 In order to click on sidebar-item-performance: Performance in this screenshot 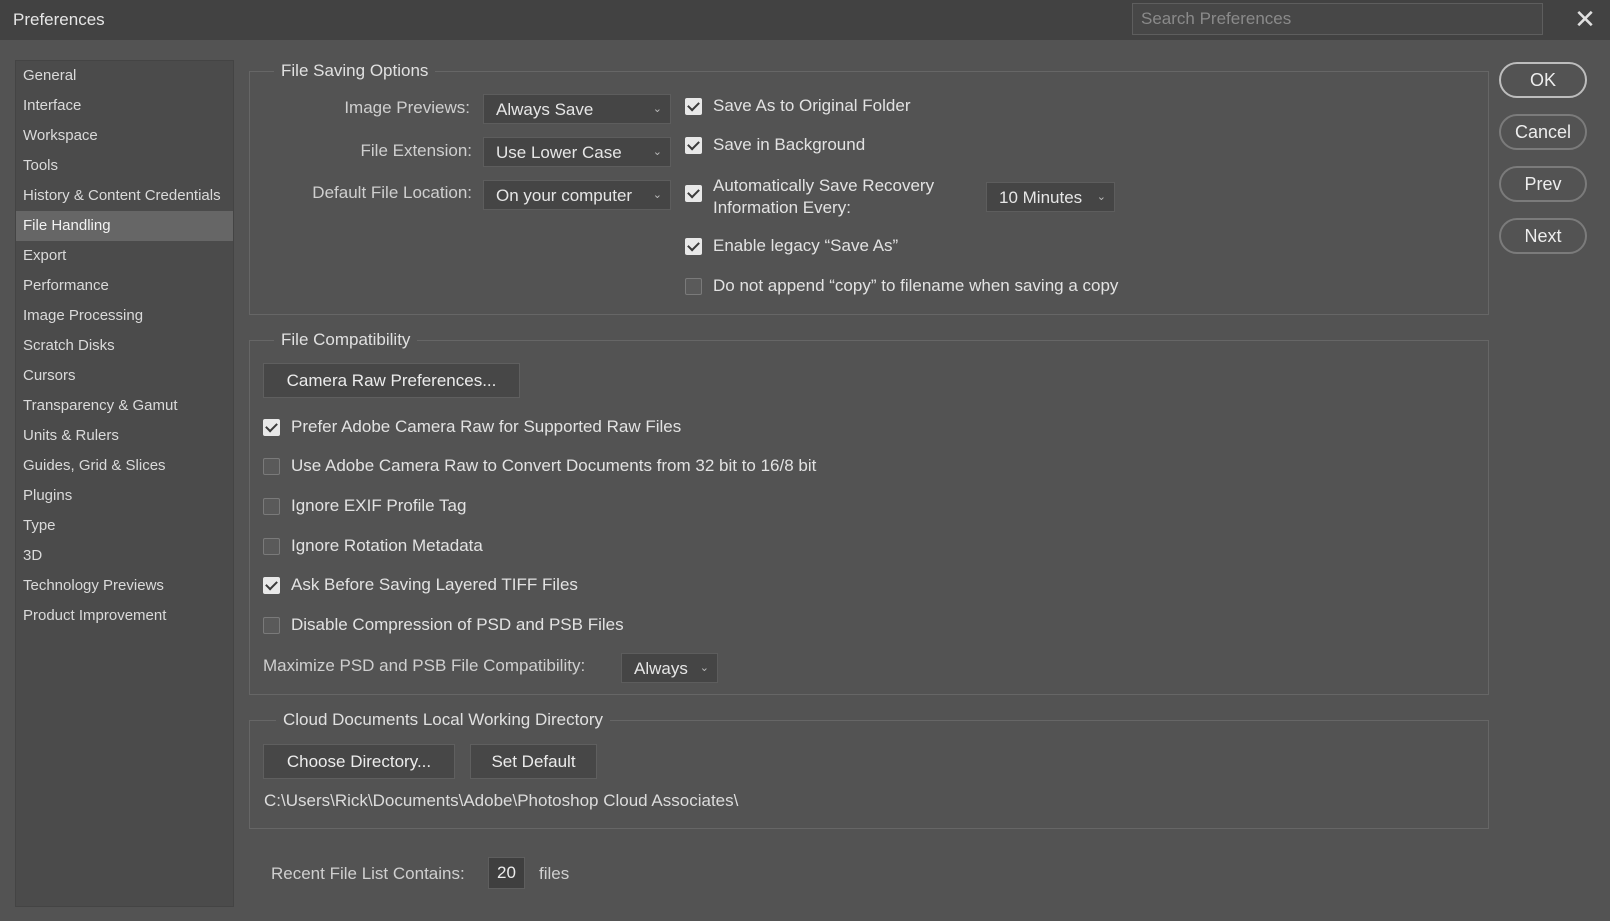, I will do `click(124, 286)`.